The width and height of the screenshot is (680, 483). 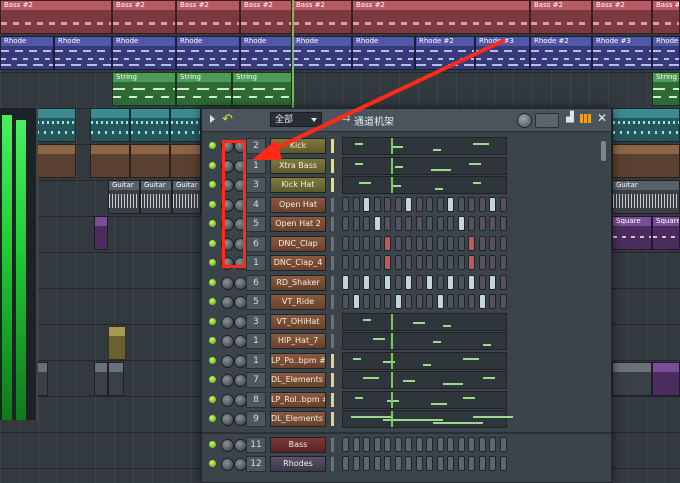 What do you see at coordinates (267, 150) in the screenshot?
I see `arrow-head` at bounding box center [267, 150].